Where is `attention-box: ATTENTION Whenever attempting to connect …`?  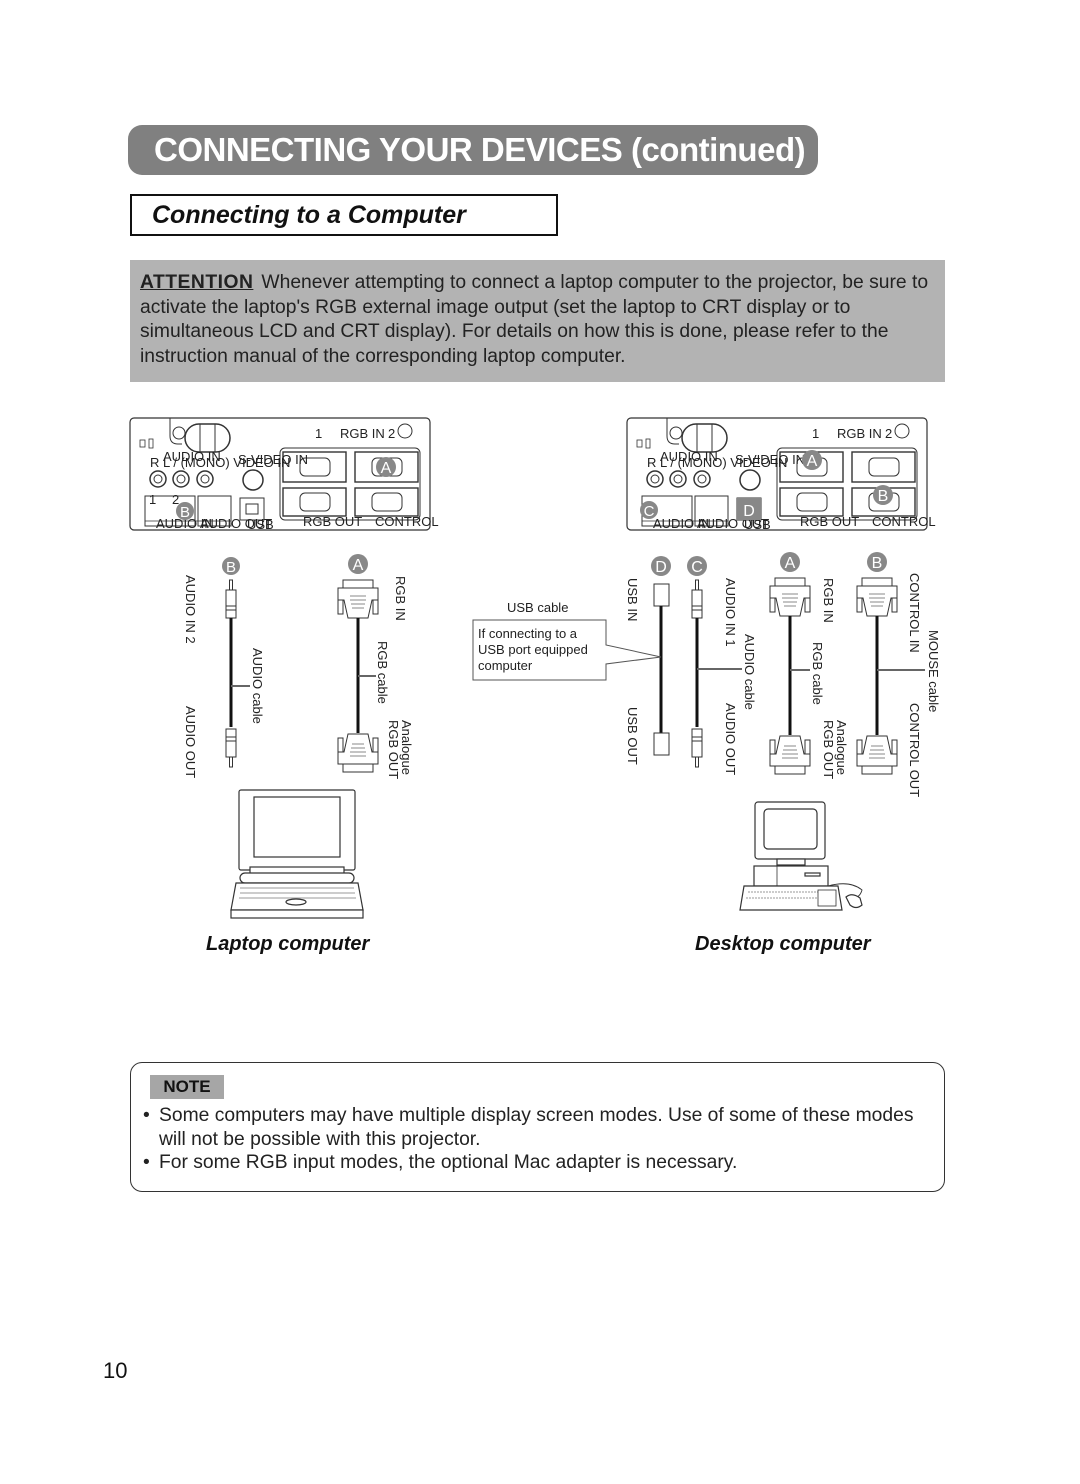 attention-box: ATTENTION Whenever attempting to connect … is located at coordinates (537, 321).